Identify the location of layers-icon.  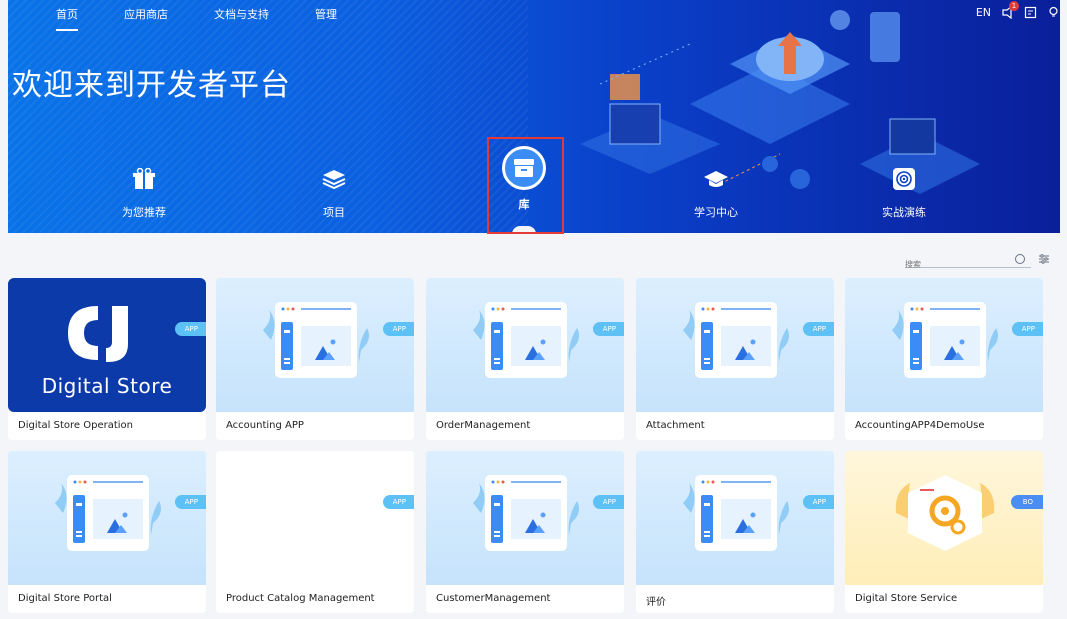
(334, 180).